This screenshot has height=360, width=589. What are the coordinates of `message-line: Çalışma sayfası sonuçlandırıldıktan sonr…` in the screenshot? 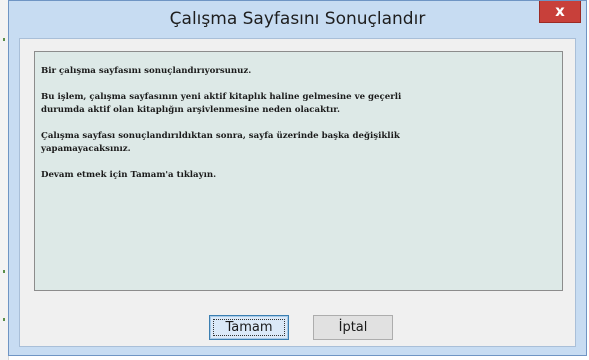 It's located at (220, 136).